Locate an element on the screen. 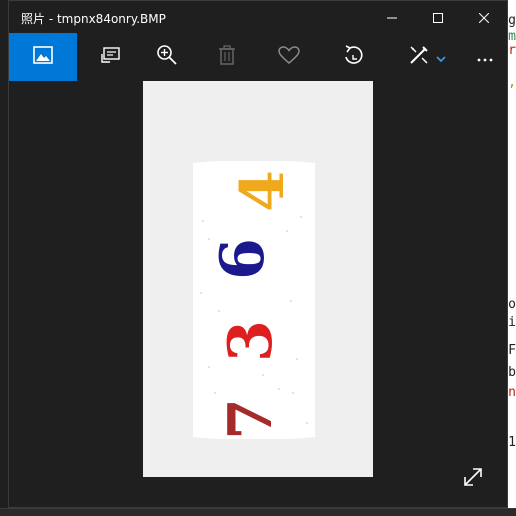 The height and width of the screenshot is (516, 516). rotate-button is located at coordinates (353, 57).